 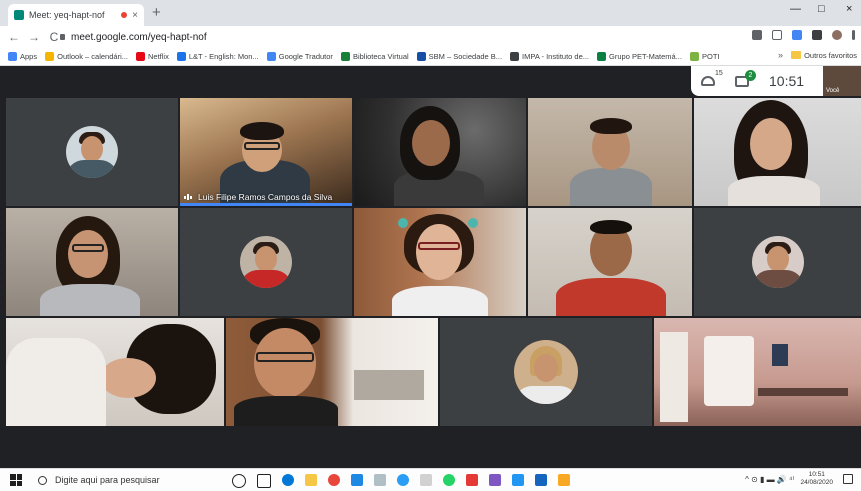 What do you see at coordinates (135, 15) in the screenshot?
I see `tab-close-button: ×` at bounding box center [135, 15].